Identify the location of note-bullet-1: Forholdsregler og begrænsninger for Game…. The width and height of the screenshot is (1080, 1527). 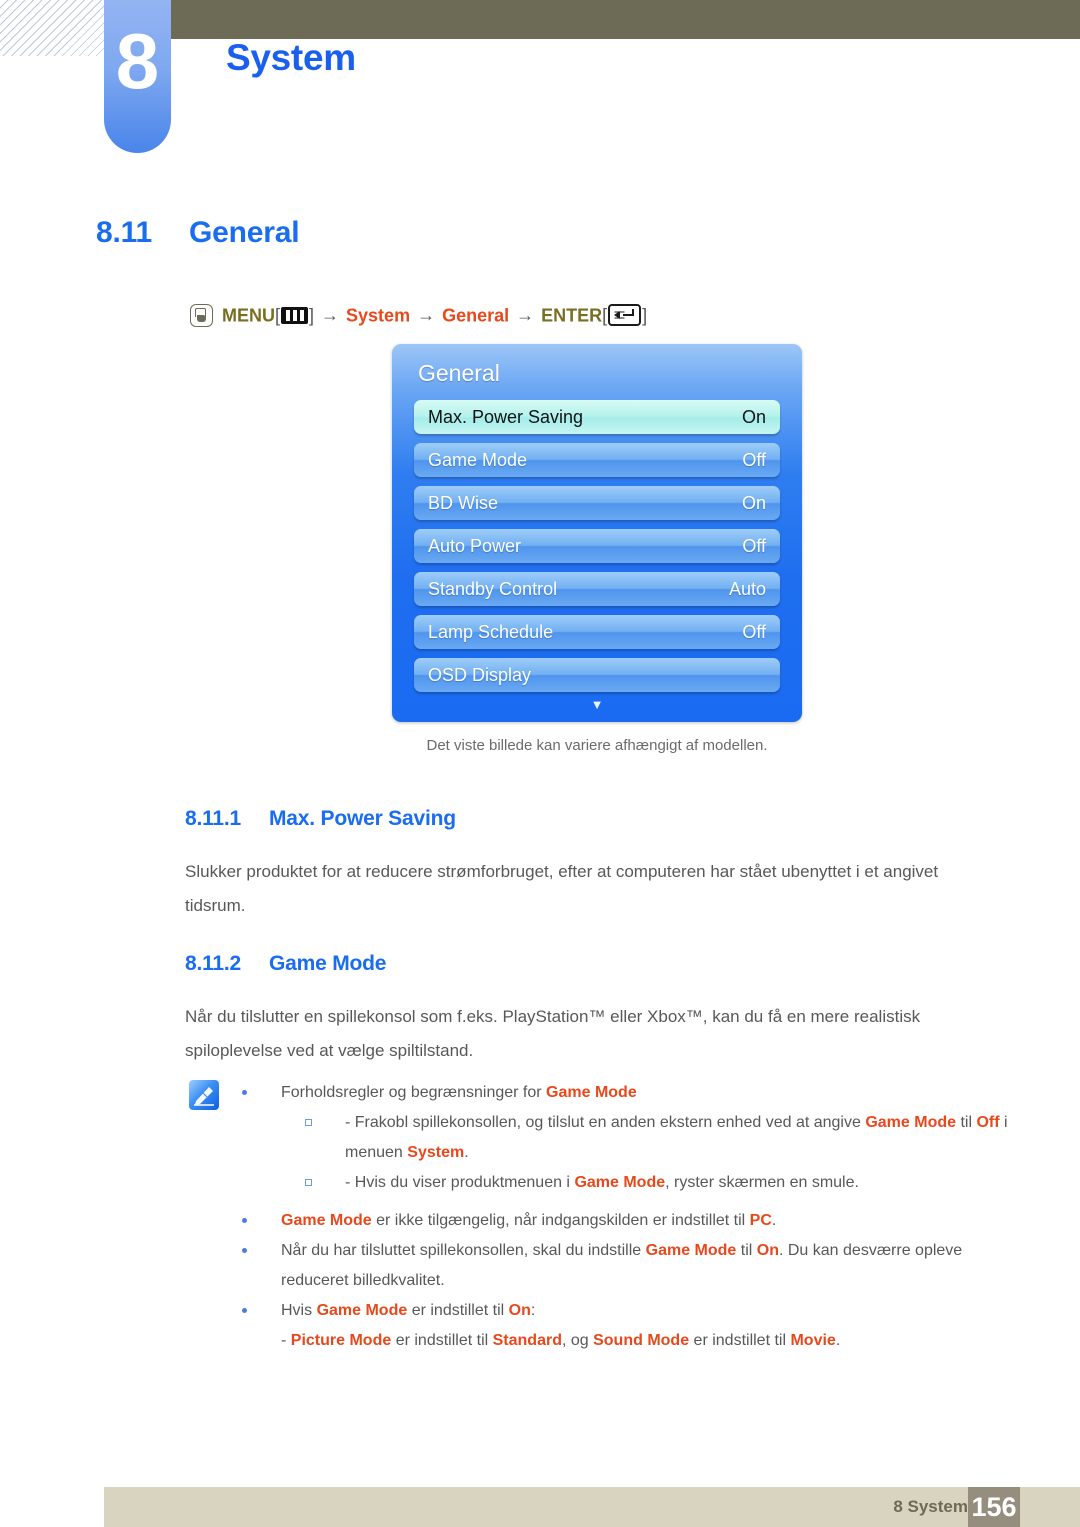
(600, 1093).